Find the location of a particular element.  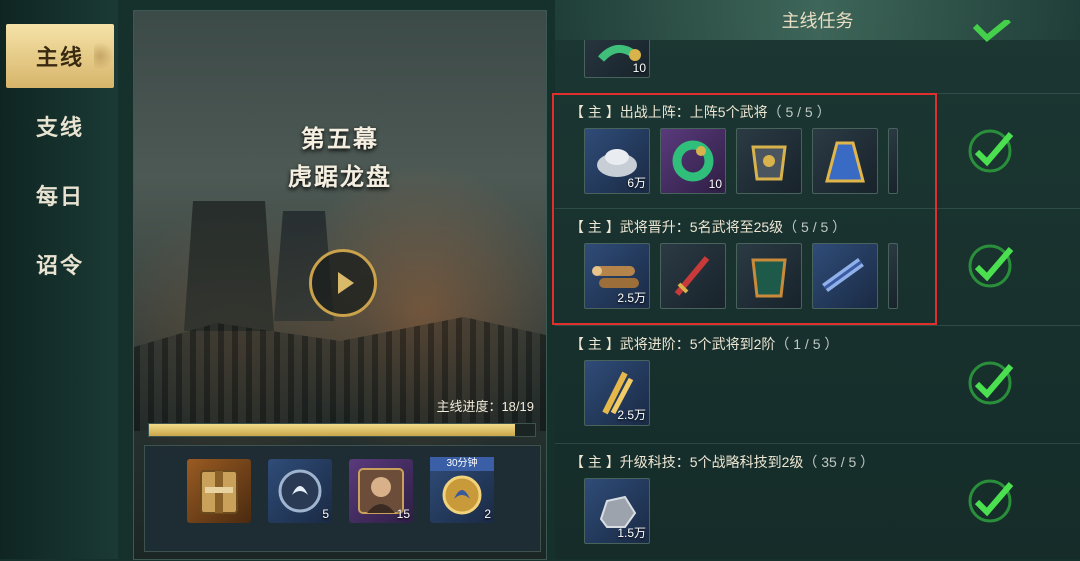

reward-count: 2 is located at coordinates (487, 514).